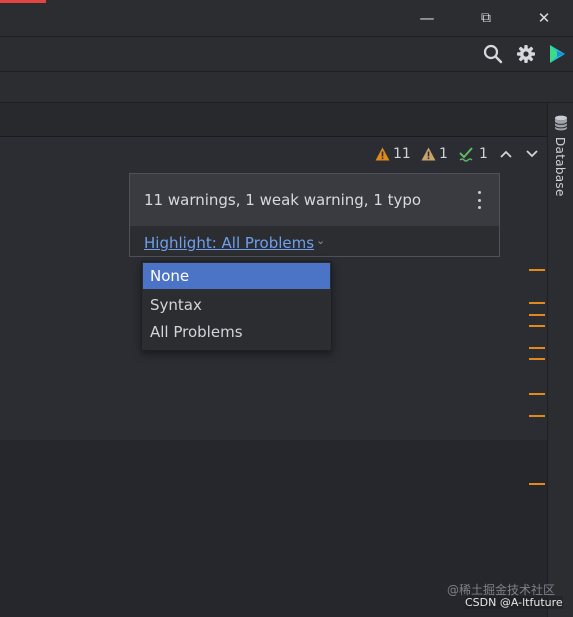 The height and width of the screenshot is (617, 573). Describe the element at coordinates (560, 360) in the screenshot. I see `right-tool-strip: Database` at that location.